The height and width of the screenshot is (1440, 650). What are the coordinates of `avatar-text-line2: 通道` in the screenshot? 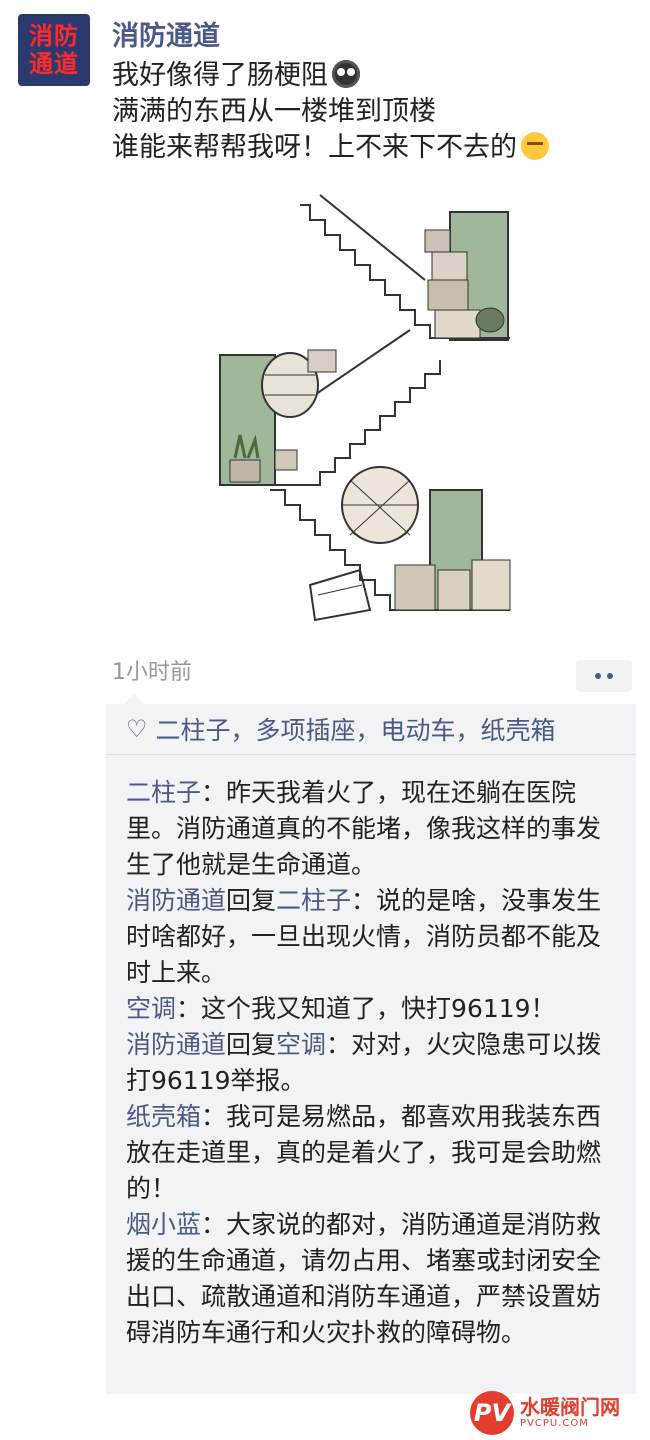 It's located at (54, 64).